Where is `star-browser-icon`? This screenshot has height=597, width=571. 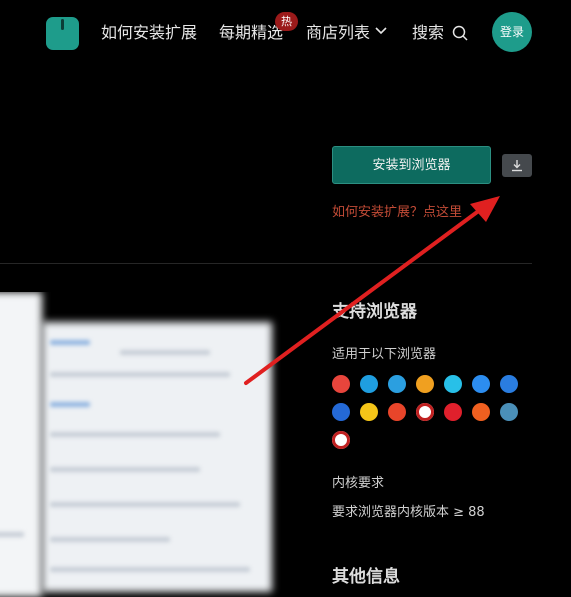
star-browser-icon is located at coordinates (369, 412).